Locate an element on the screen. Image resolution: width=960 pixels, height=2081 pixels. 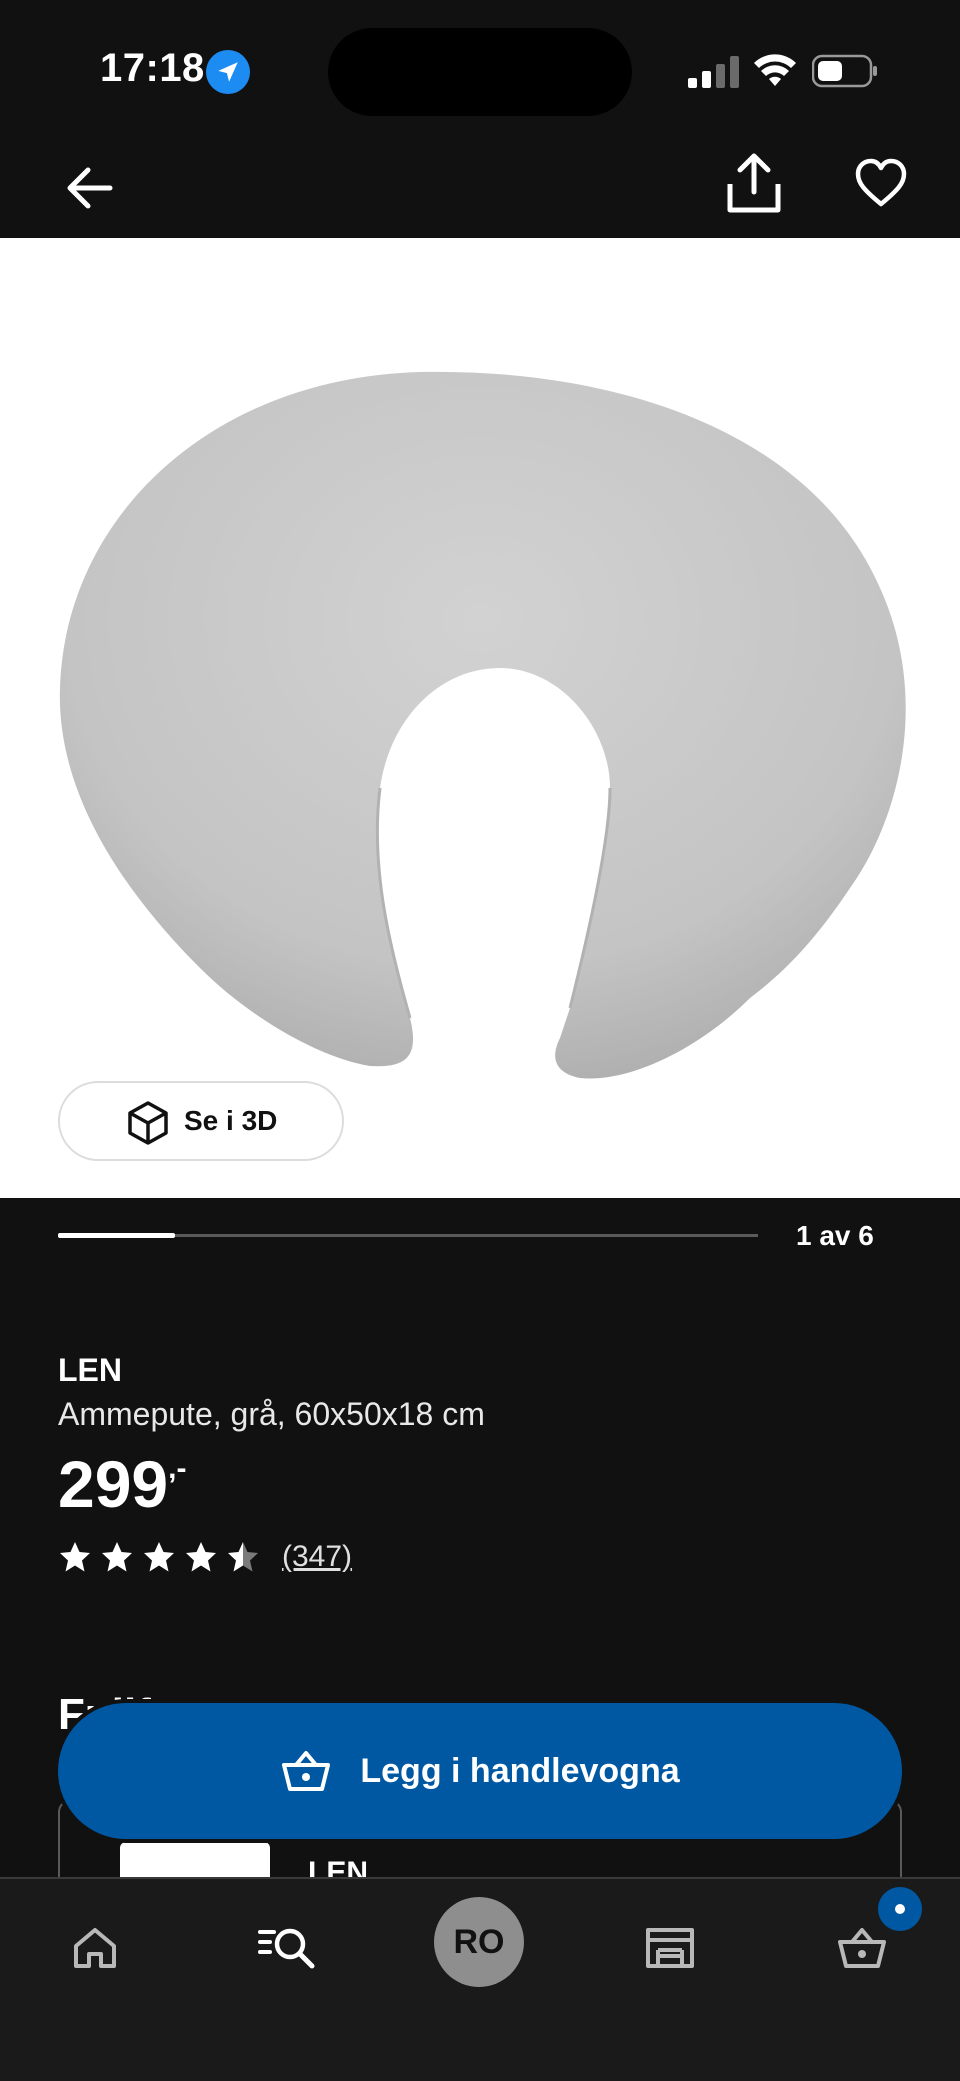
add-to-cart-button: Legg i handlevogna is located at coordinates (480, 1771).